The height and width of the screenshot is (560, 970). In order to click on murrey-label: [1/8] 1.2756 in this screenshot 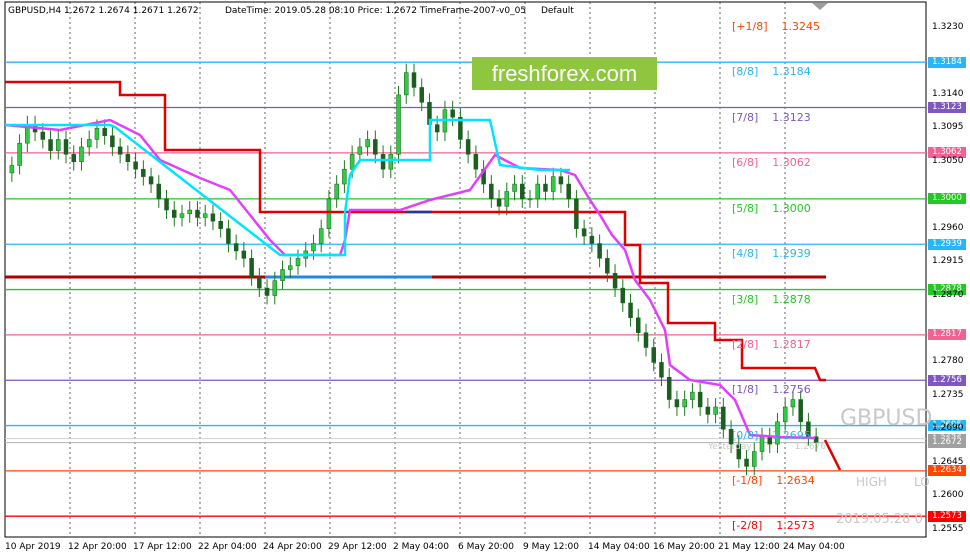, I will do `click(771, 389)`.